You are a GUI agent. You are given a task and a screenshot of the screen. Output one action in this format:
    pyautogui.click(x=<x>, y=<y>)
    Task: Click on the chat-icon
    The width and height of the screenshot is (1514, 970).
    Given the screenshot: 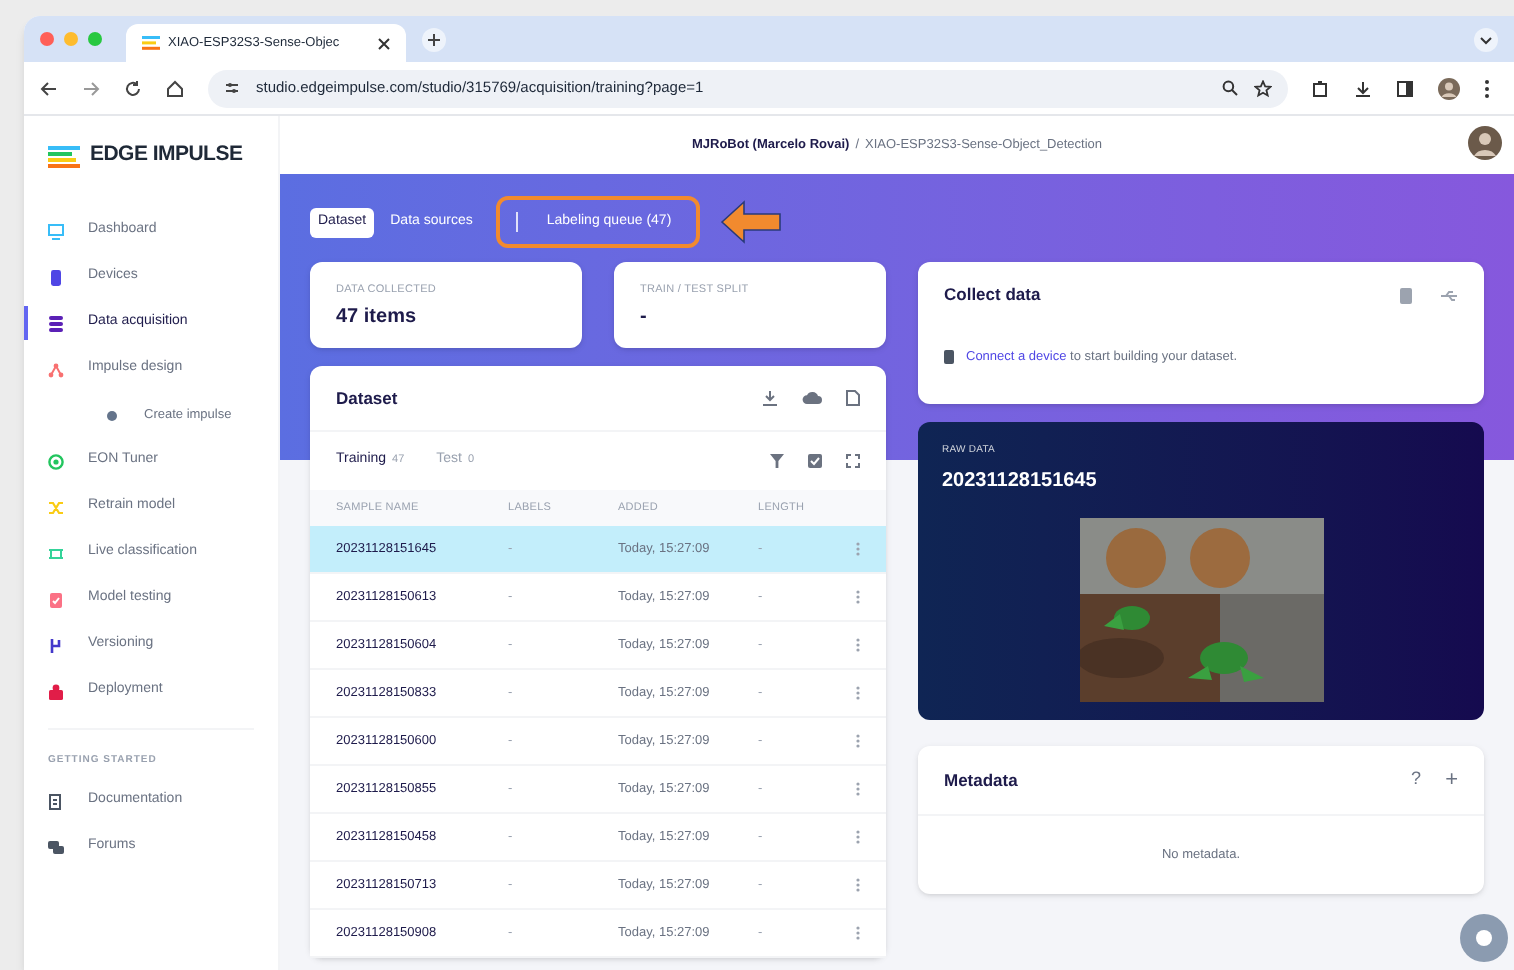 What is the action you would take?
    pyautogui.click(x=56, y=847)
    